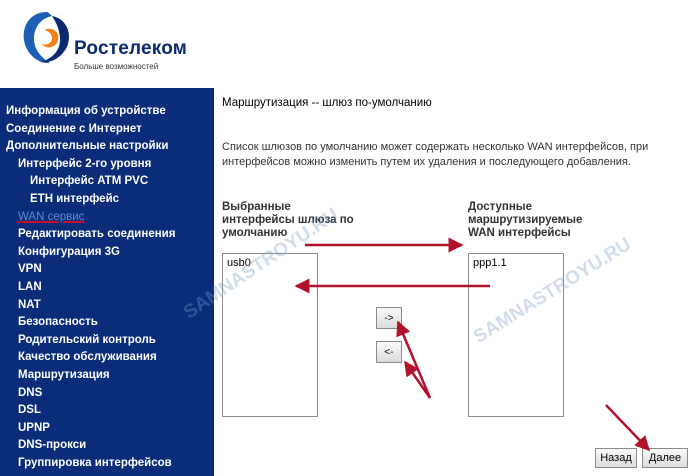 This screenshot has height=476, width=700. What do you see at coordinates (131, 48) in the screenshot?
I see `brand-name: Ростелеком` at bounding box center [131, 48].